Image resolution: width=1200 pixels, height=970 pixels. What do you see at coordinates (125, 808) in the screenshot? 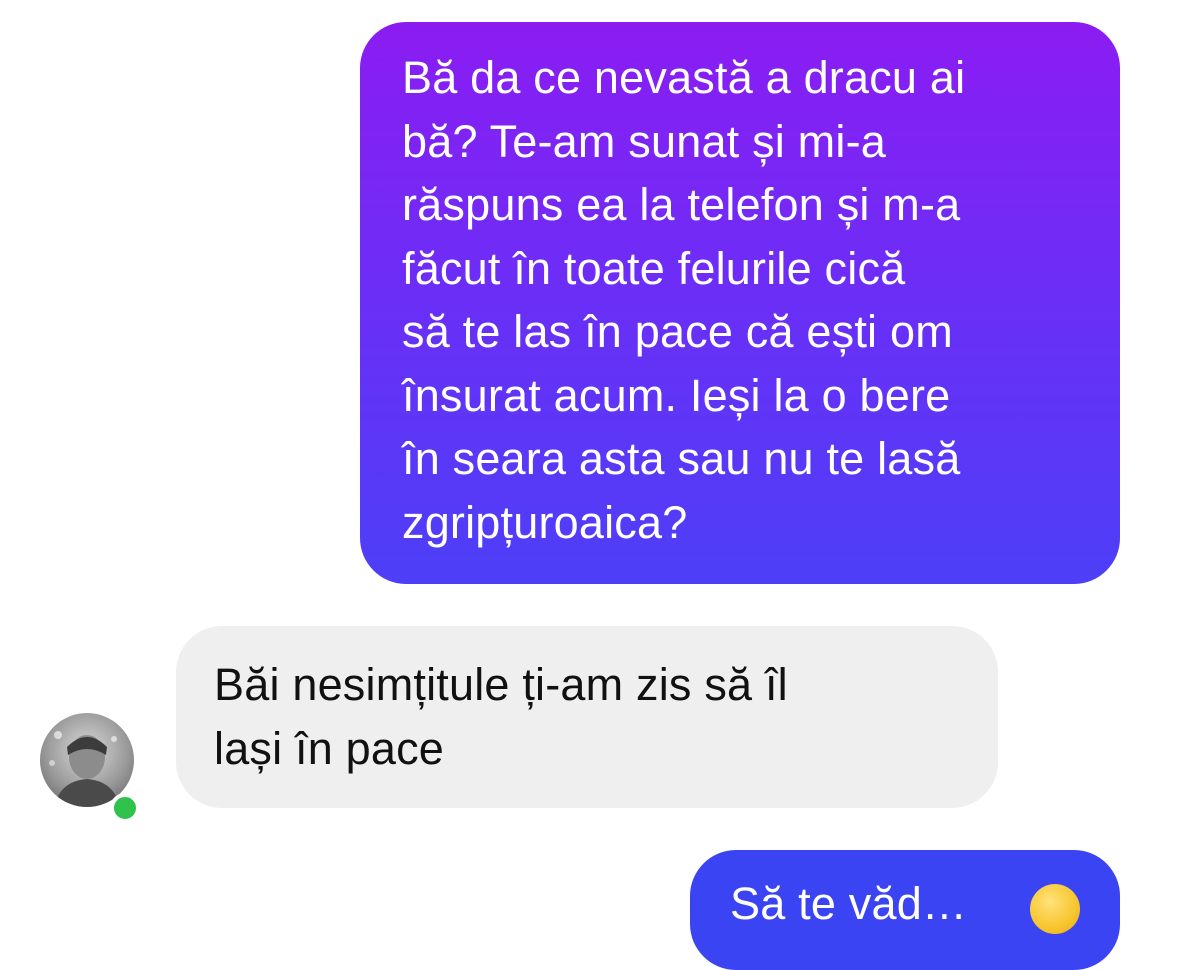
I see `online-status-dot` at bounding box center [125, 808].